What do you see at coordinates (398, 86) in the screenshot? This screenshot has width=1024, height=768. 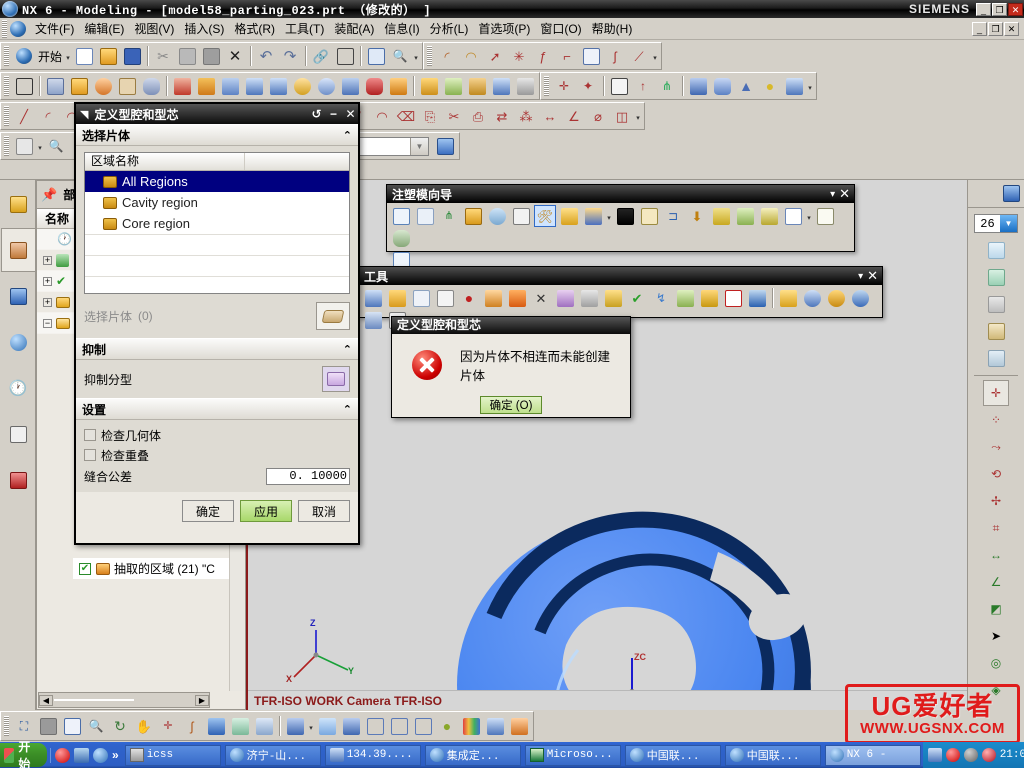 I see `shell-icon` at bounding box center [398, 86].